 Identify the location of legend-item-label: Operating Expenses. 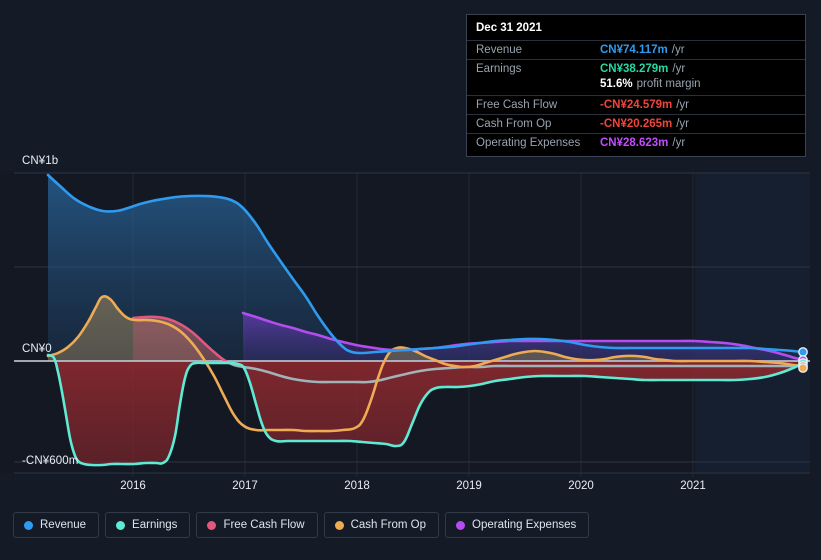
(524, 525).